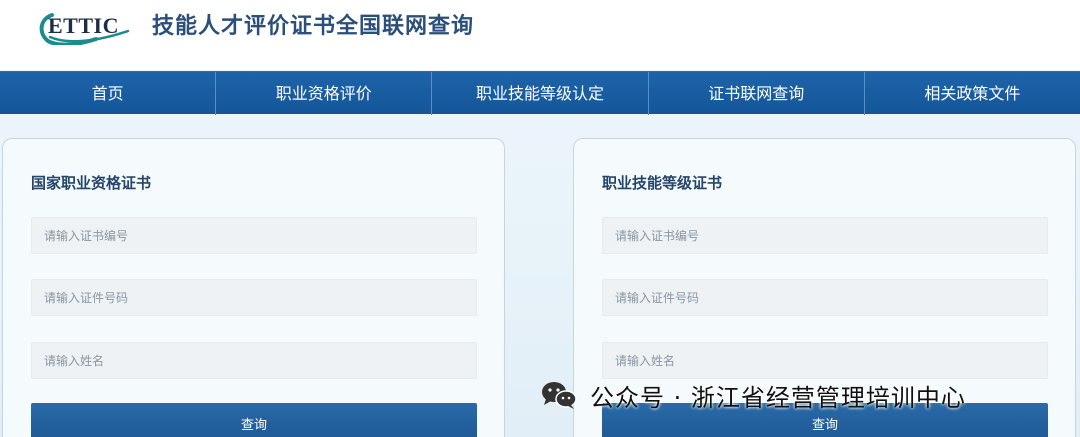 The height and width of the screenshot is (437, 1080). What do you see at coordinates (108, 93) in the screenshot?
I see `nav-item-home: 首页` at bounding box center [108, 93].